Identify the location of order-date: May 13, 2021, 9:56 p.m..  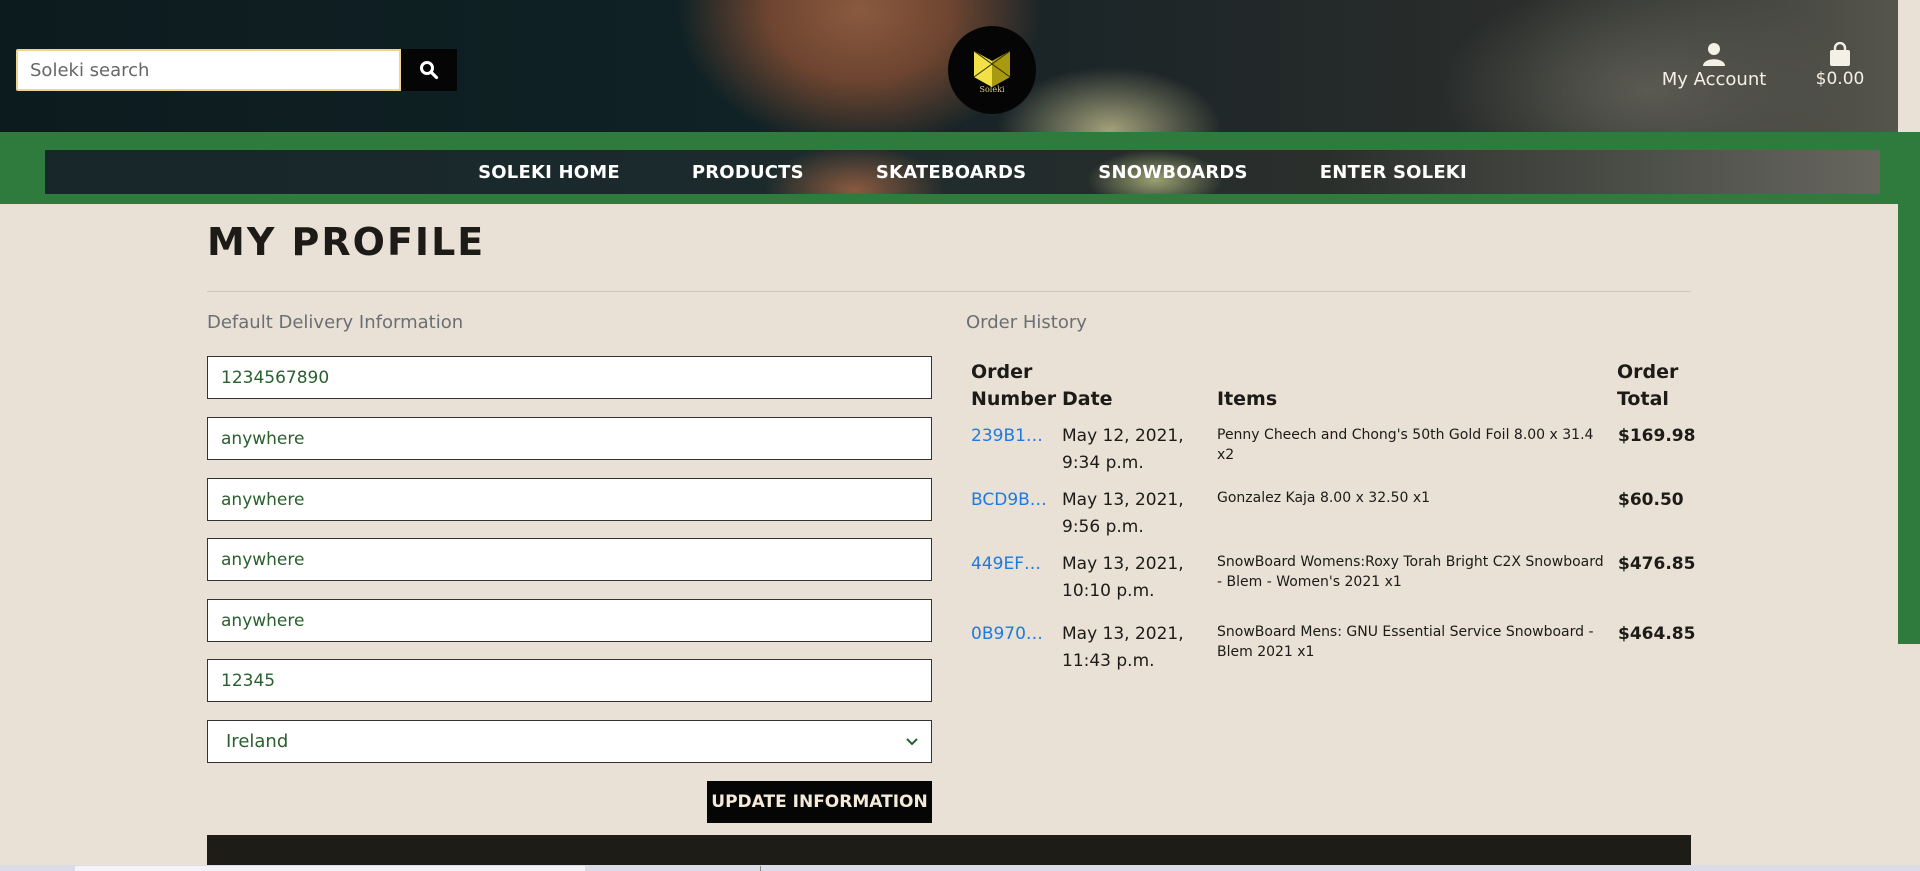
(1123, 513).